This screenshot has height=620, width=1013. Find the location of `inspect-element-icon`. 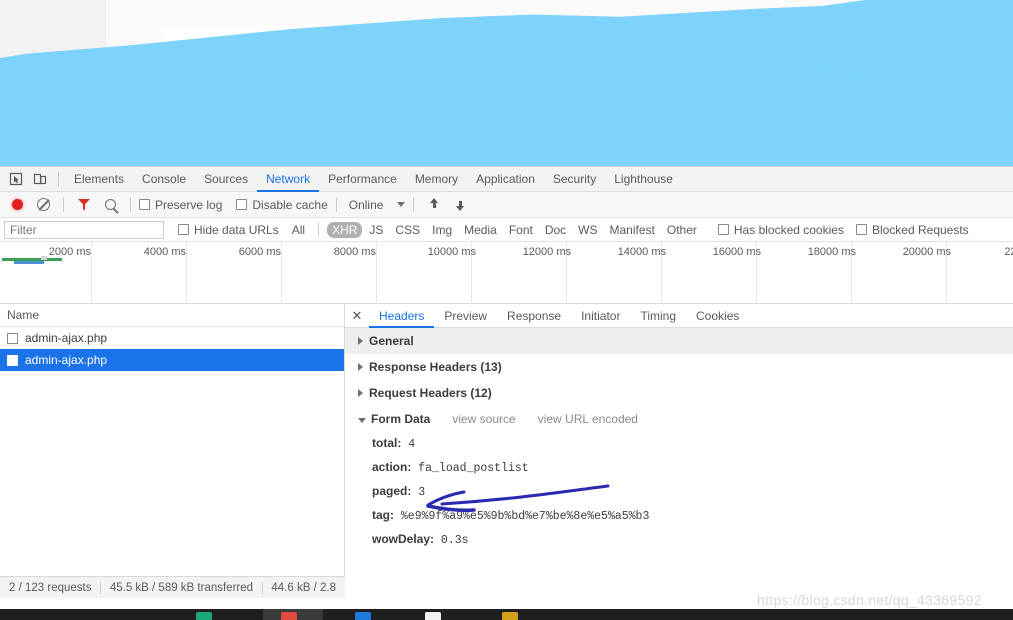

inspect-element-icon is located at coordinates (16, 179).